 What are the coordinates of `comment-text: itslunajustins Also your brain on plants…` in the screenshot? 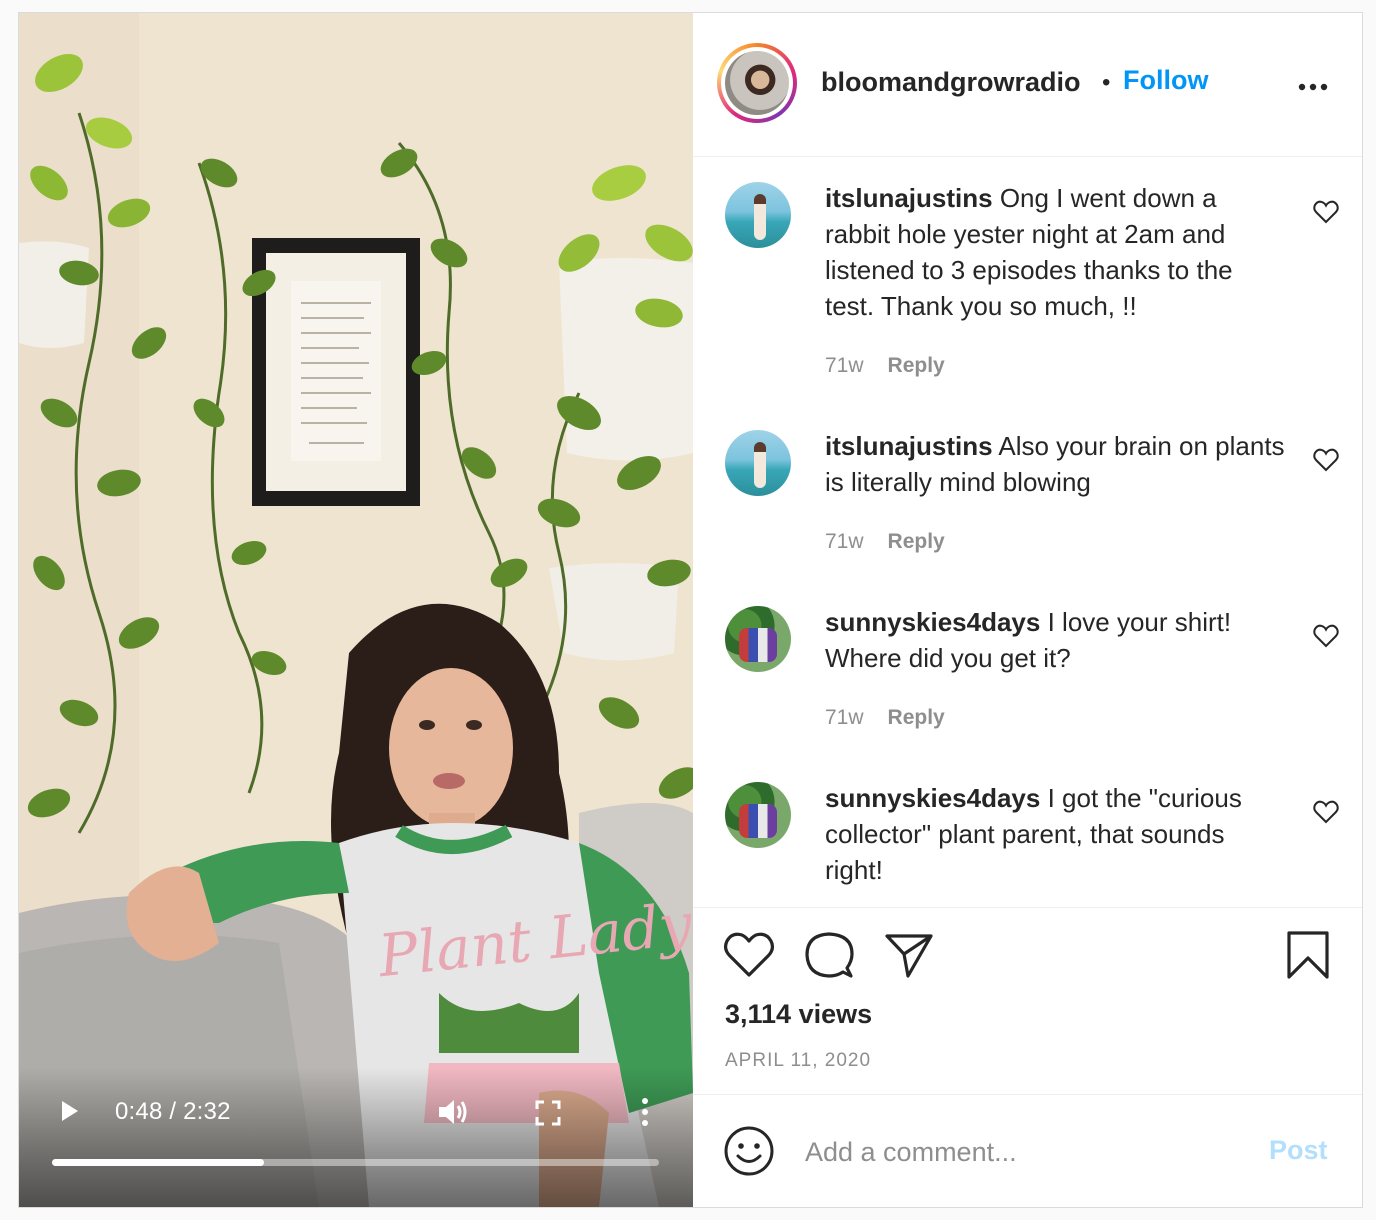 It's located at (1055, 464).